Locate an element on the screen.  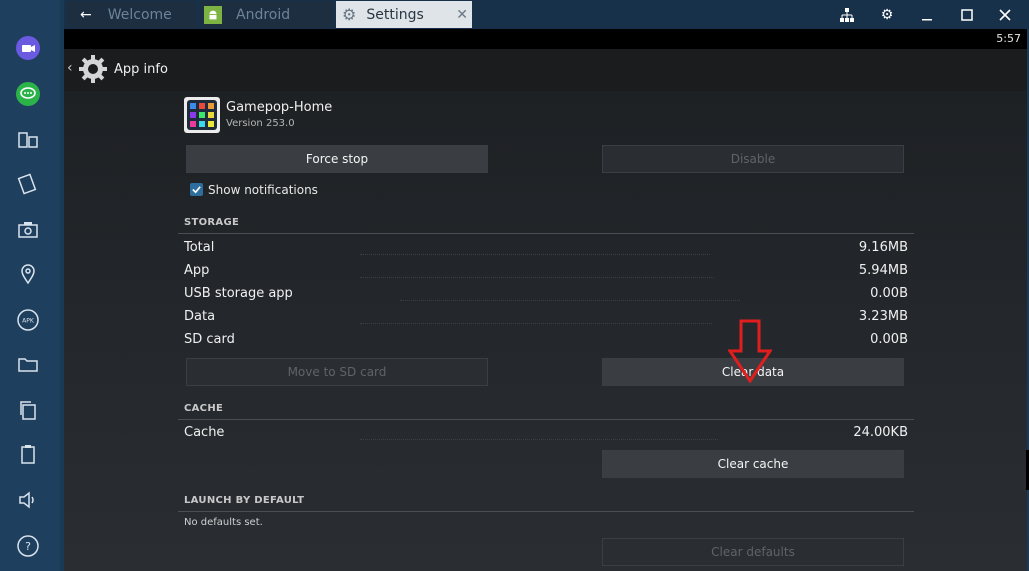
show-notifications-checkbox is located at coordinates (196, 189).